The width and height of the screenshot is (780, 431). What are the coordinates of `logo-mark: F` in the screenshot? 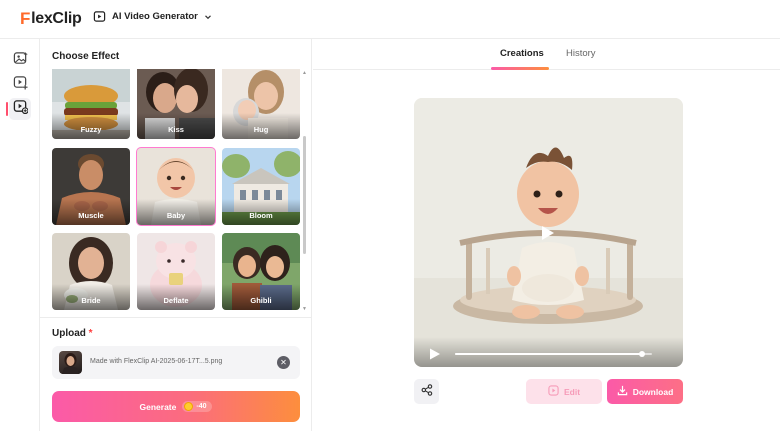 It's located at (25, 18).